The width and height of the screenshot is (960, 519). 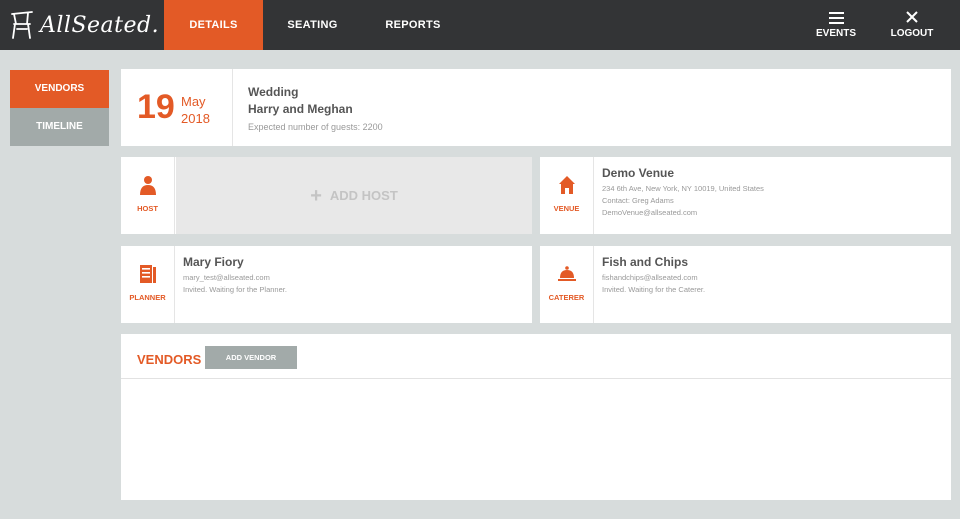 What do you see at coordinates (148, 274) in the screenshot?
I see `clipboard-icon` at bounding box center [148, 274].